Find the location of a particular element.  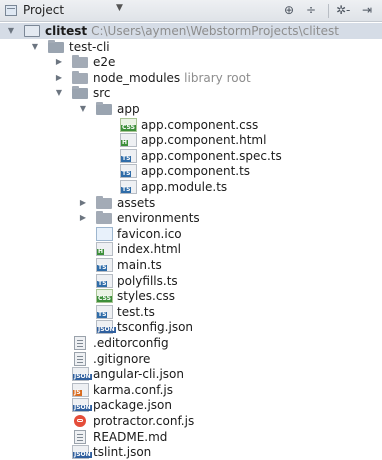

item-name: e2e is located at coordinates (104, 62).